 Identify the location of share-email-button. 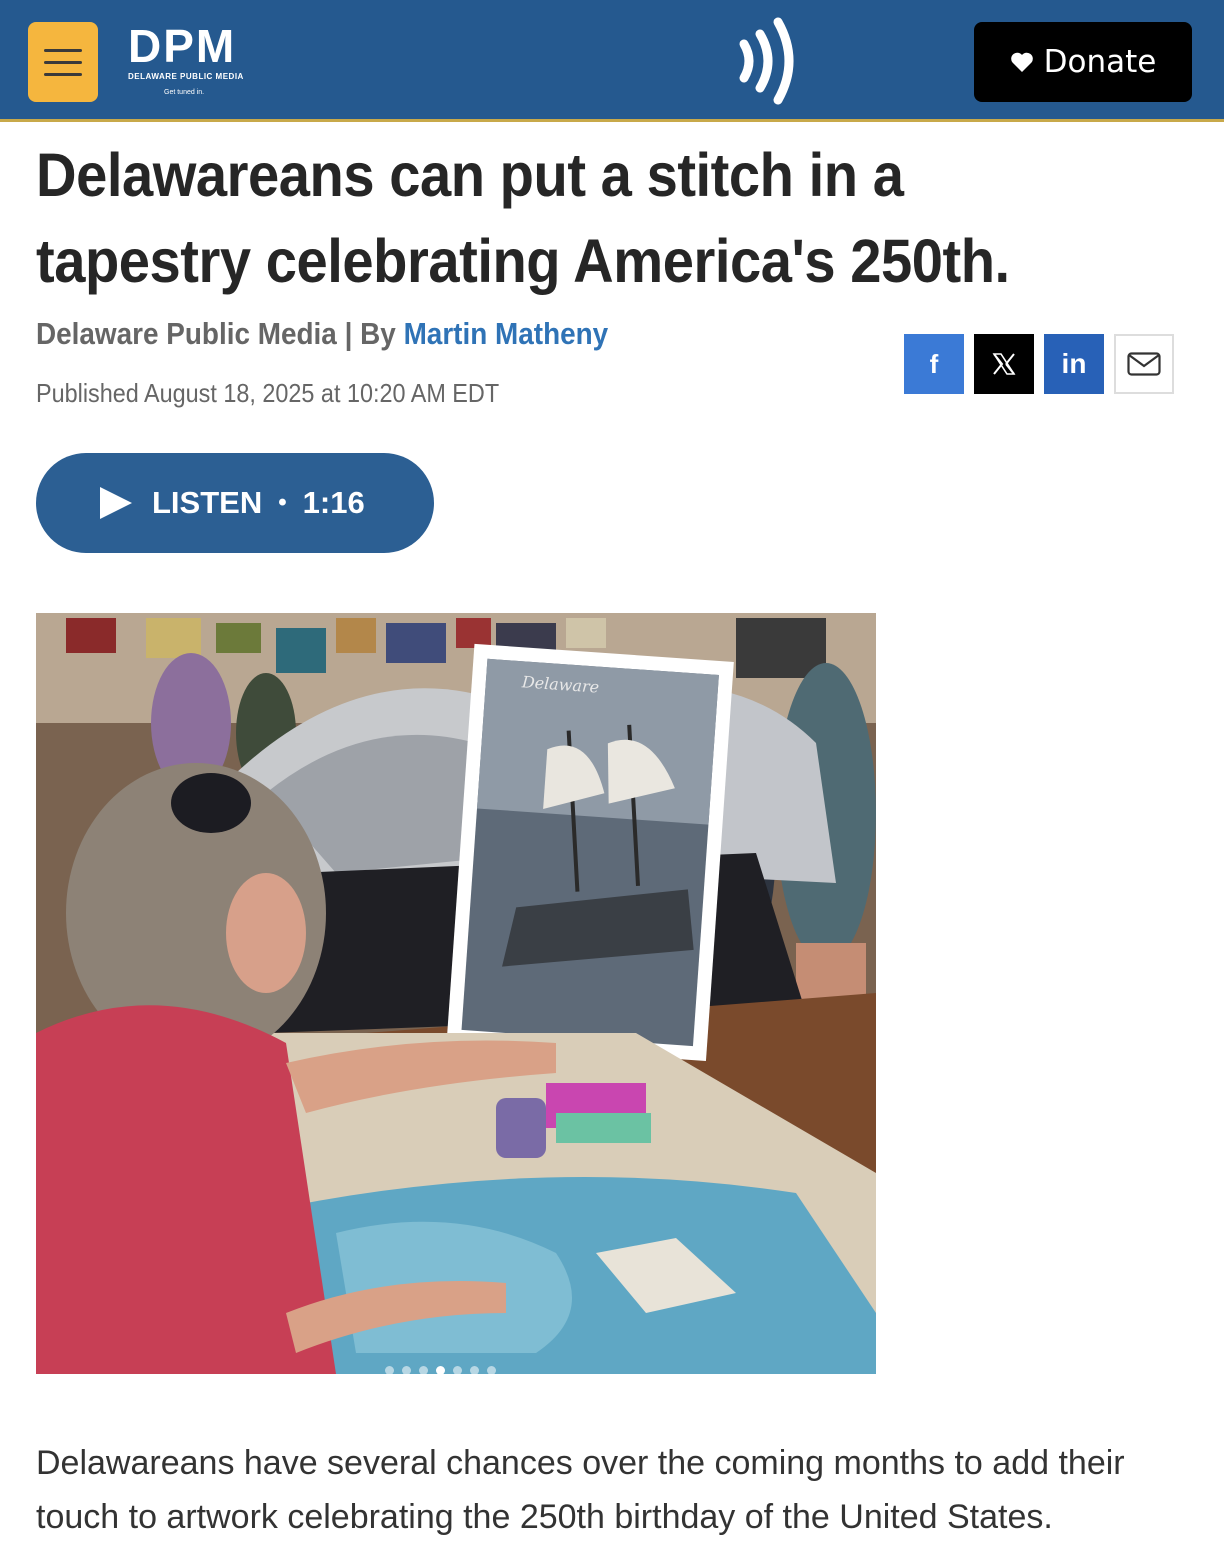
(1144, 364).